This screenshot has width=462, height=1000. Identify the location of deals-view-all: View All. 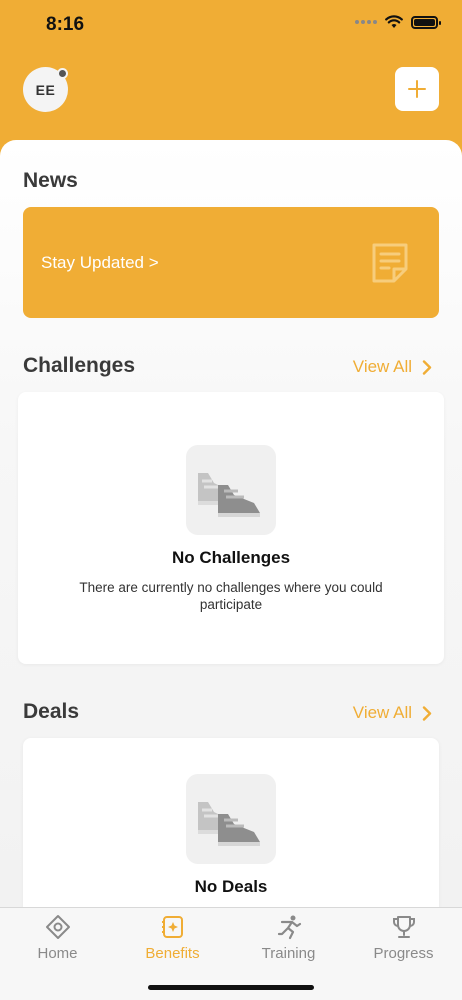
(392, 713).